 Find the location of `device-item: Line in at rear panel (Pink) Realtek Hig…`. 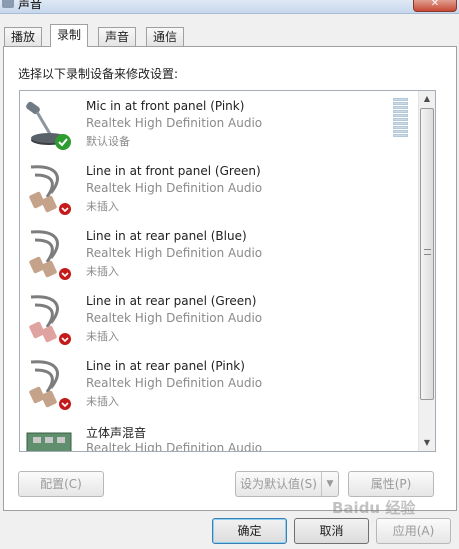

device-item: Line in at rear panel (Pink) Realtek Hig… is located at coordinates (217, 383).